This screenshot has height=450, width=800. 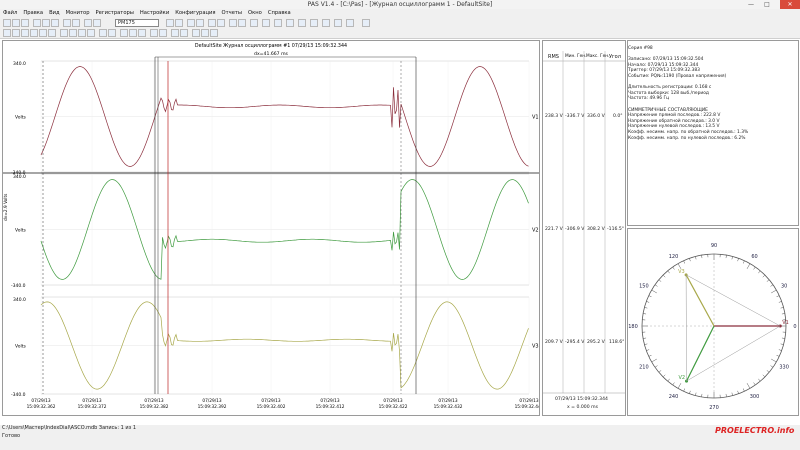 What do you see at coordinates (170, 23) in the screenshot?
I see `upload-icon` at bounding box center [170, 23].